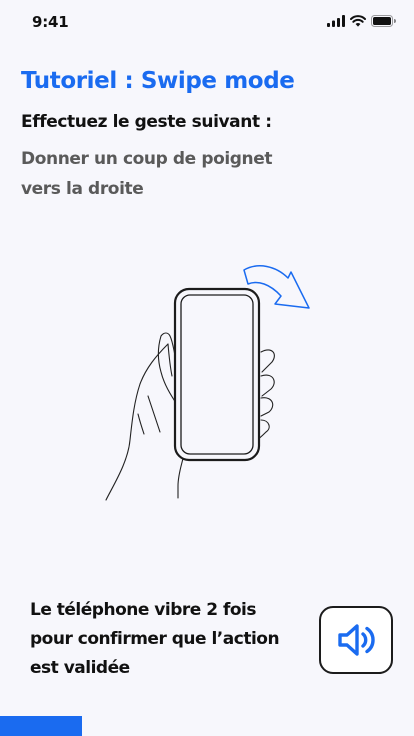 The width and height of the screenshot is (414, 736). What do you see at coordinates (147, 174) in the screenshot?
I see `gesture-description: Donner un coup de poignet vers la droite` at bounding box center [147, 174].